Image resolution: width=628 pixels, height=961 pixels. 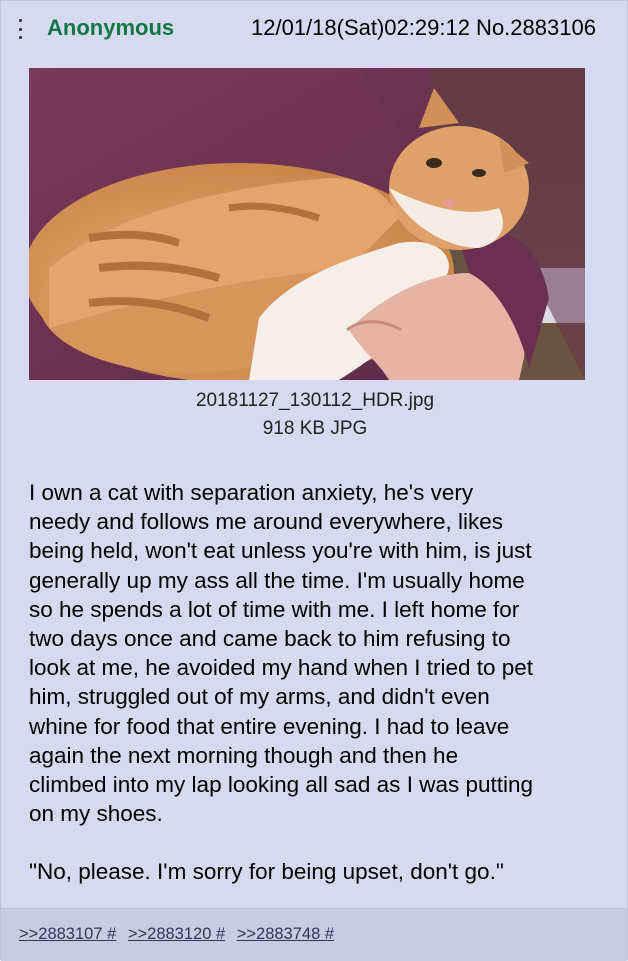 I want to click on reply-link: >>2883120 #, so click(x=176, y=934).